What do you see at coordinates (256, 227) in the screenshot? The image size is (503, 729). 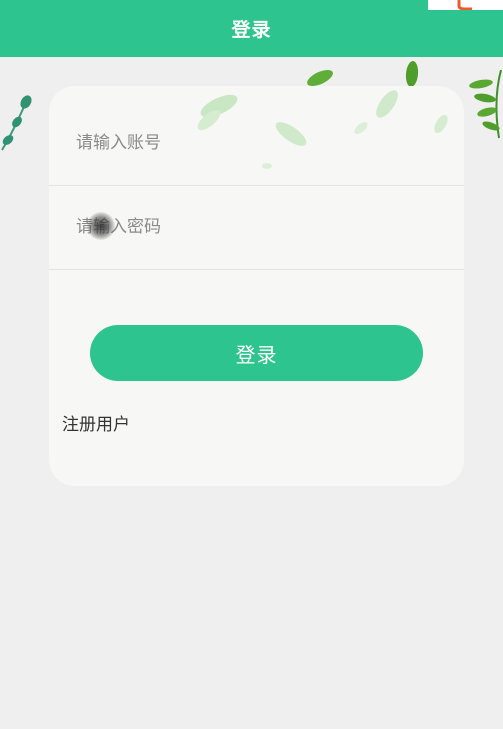 I see `password-input` at bounding box center [256, 227].